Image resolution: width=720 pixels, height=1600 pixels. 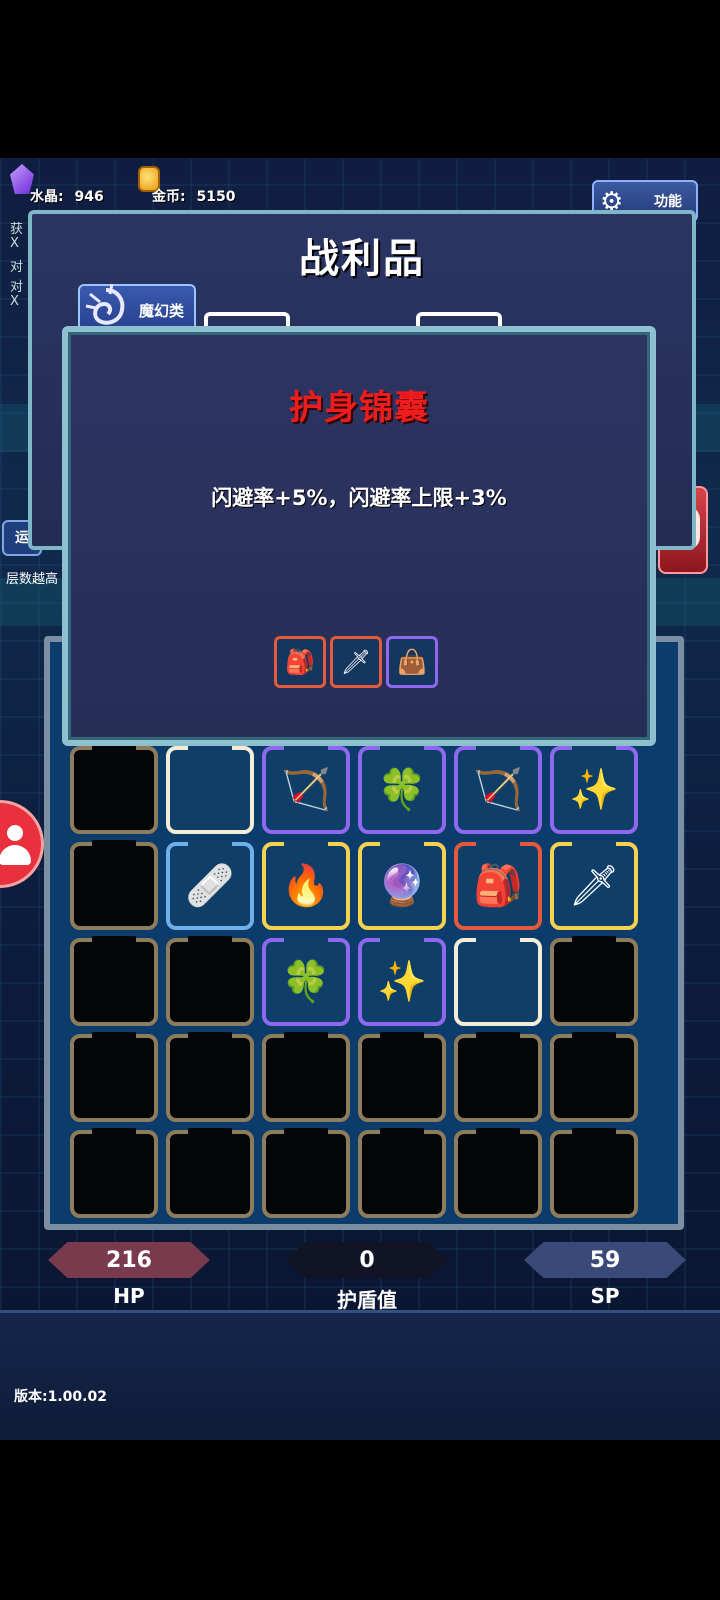 I want to click on inventory-slot: 🎒, so click(x=498, y=885).